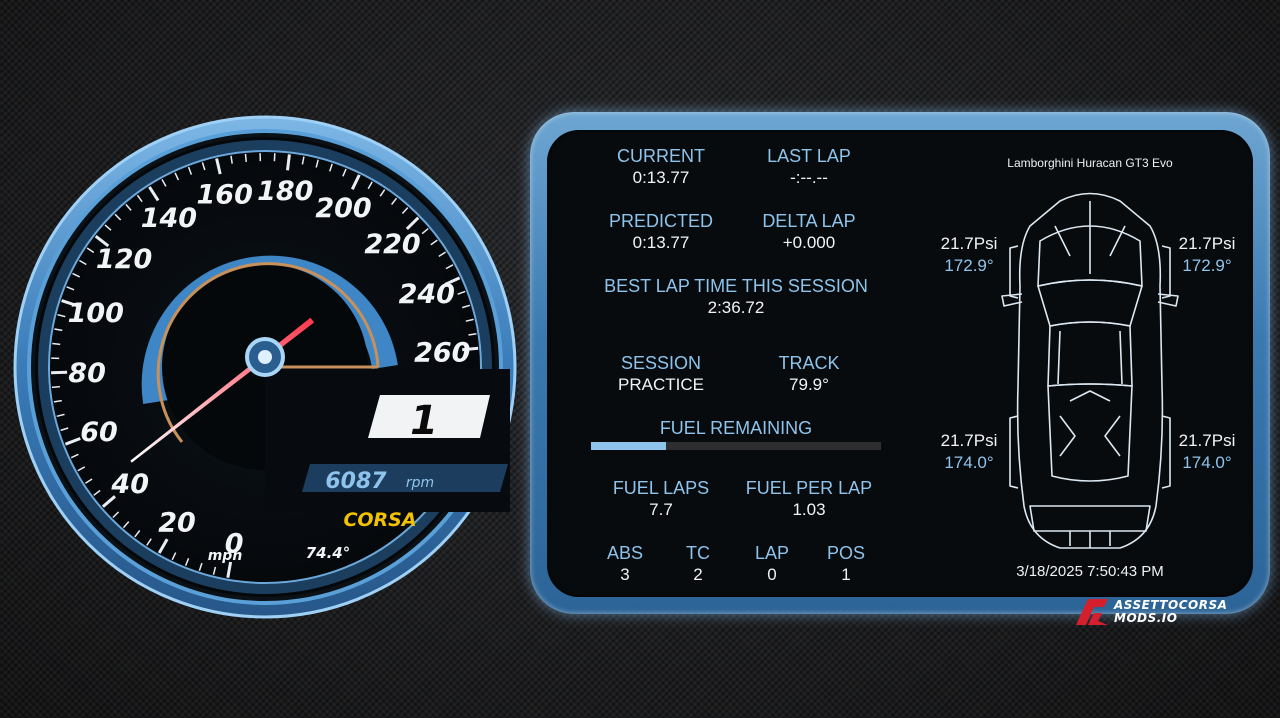 The width and height of the screenshot is (1280, 718). What do you see at coordinates (288, 162) in the screenshot?
I see `major-tick` at bounding box center [288, 162].